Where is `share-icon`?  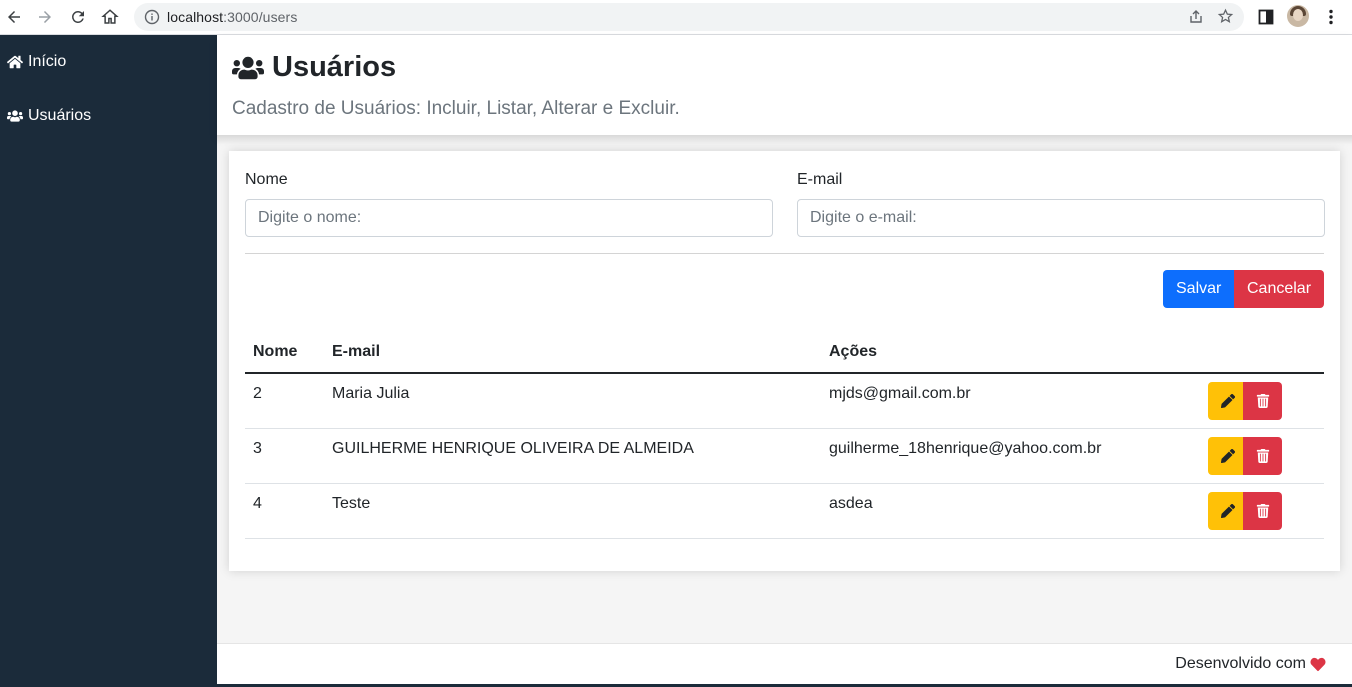 share-icon is located at coordinates (1196, 17).